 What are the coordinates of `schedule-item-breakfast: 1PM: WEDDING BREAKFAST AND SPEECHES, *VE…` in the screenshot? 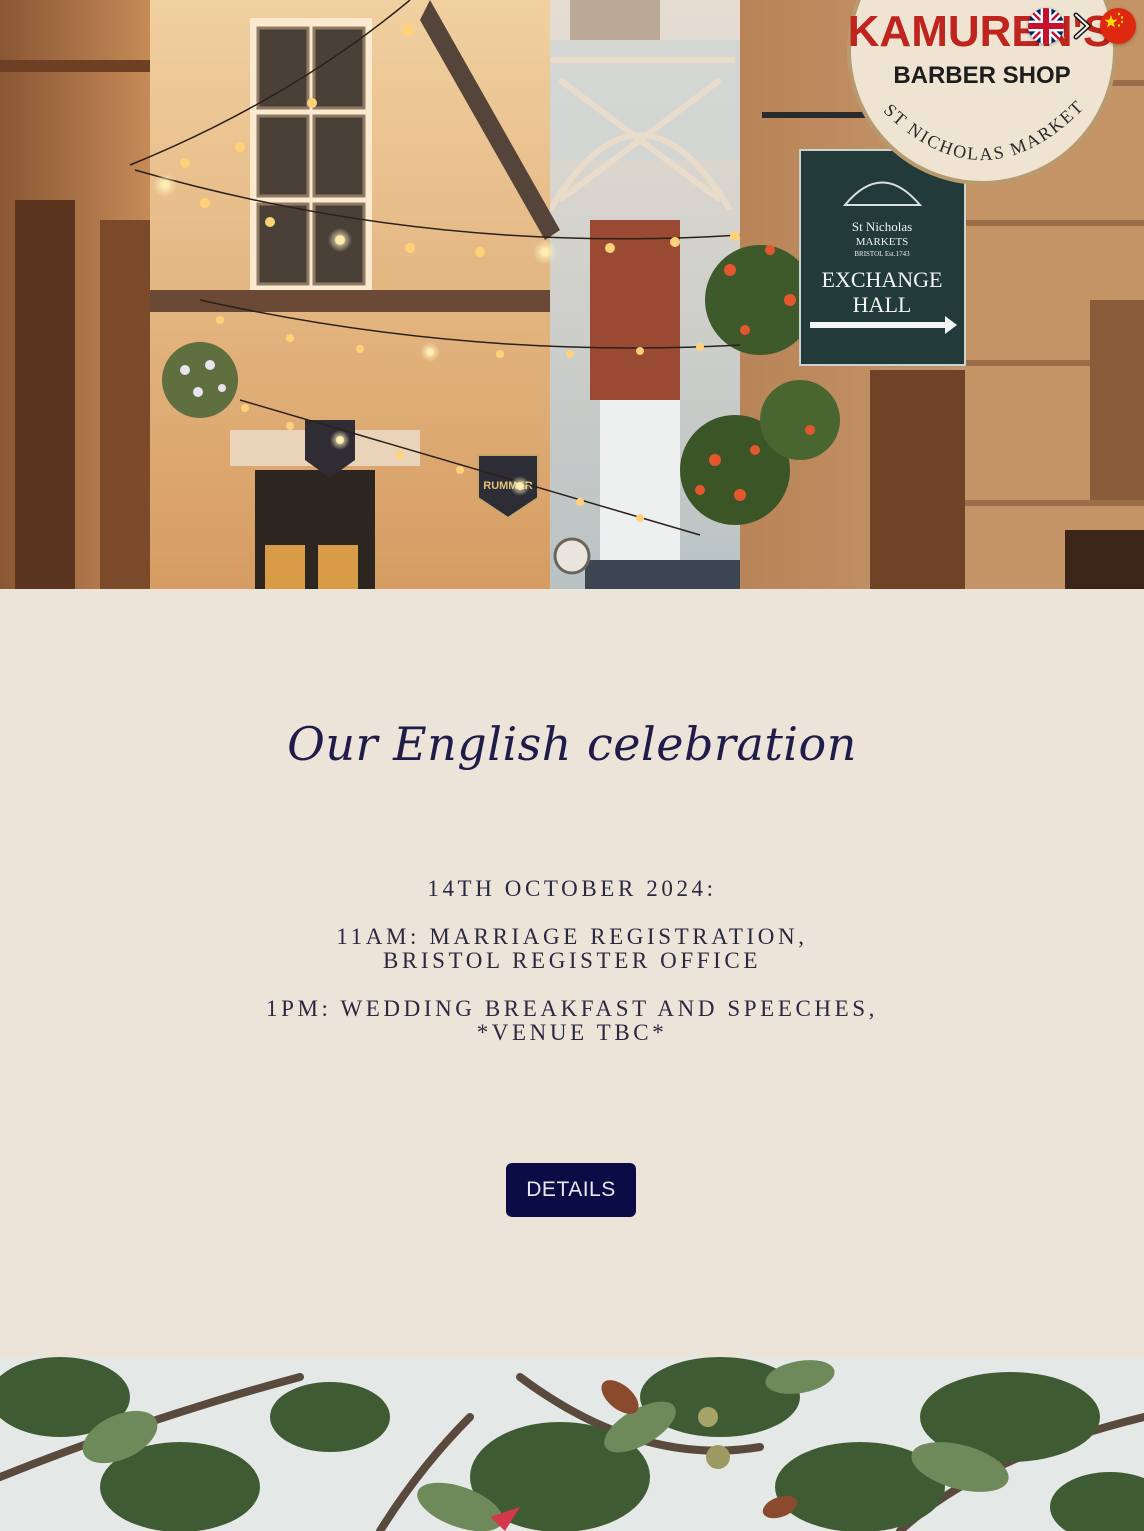 It's located at (572, 1021).